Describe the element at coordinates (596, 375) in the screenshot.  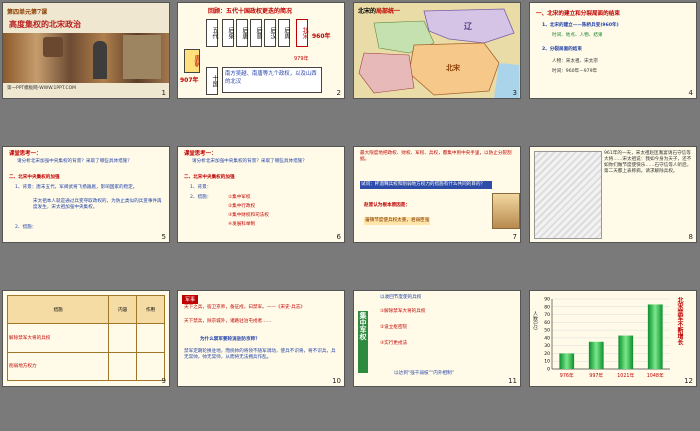
I see `x-tick-label: 997年` at that location.